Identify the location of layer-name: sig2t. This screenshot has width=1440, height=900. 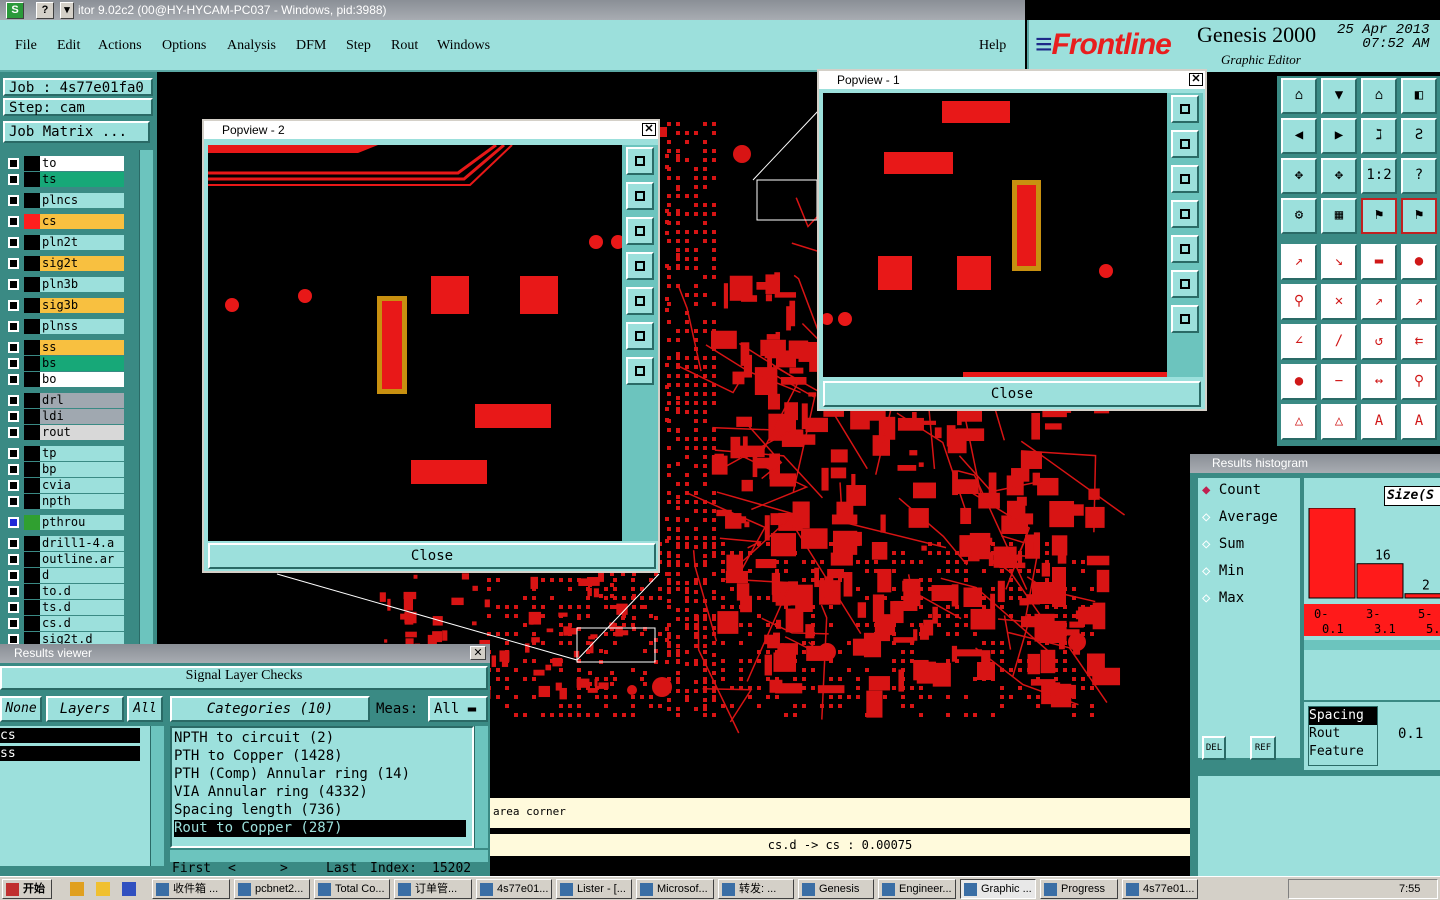
(82, 263).